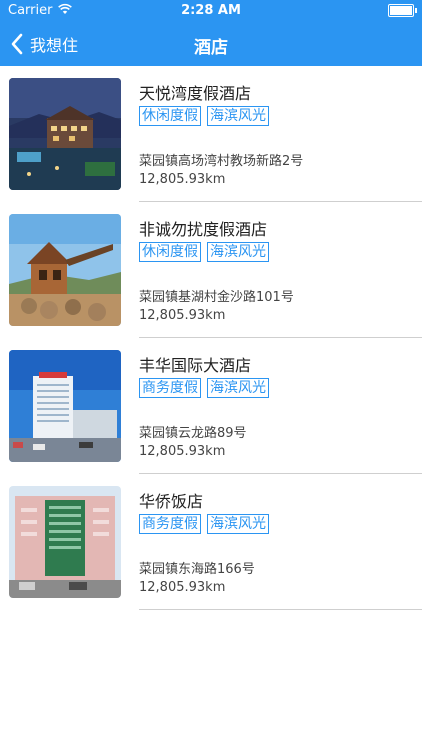 The width and height of the screenshot is (422, 750). What do you see at coordinates (171, 501) in the screenshot?
I see `hotel-name: 华侨饭店` at bounding box center [171, 501].